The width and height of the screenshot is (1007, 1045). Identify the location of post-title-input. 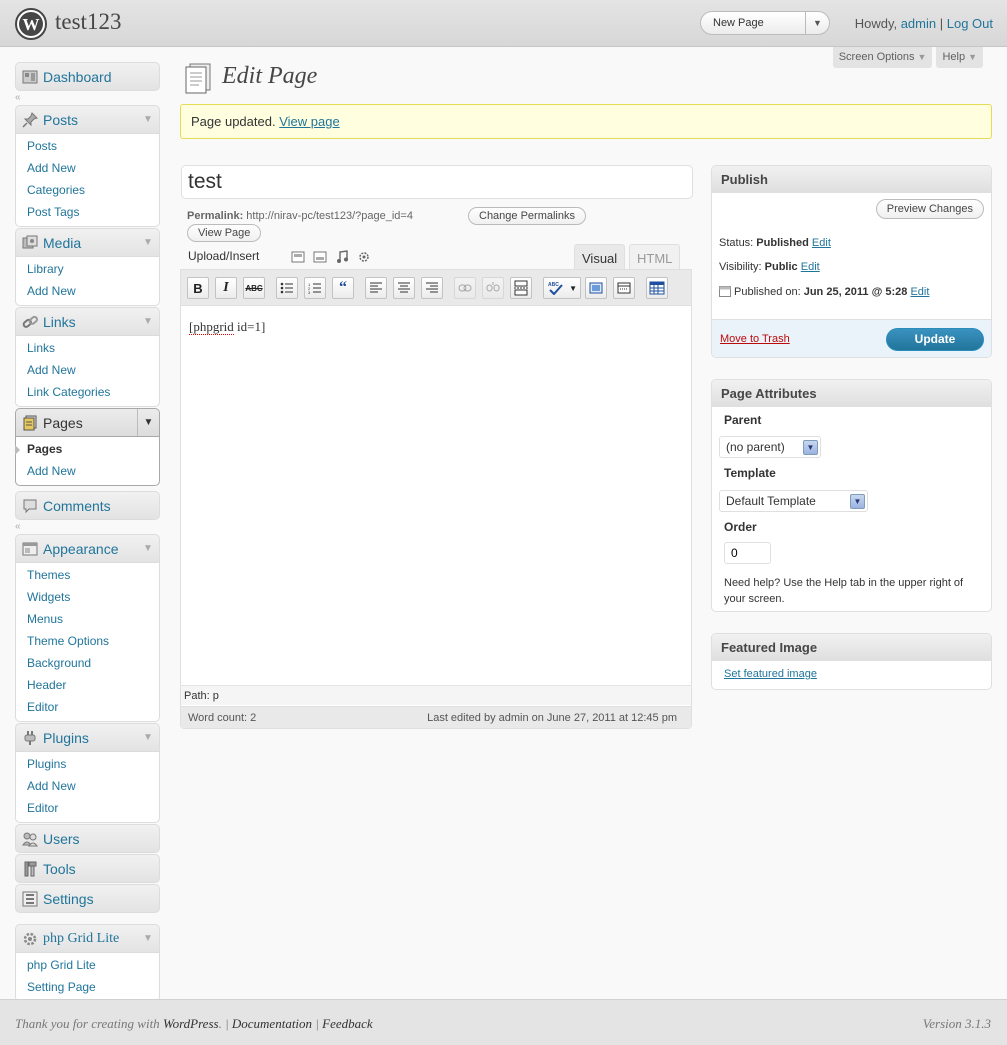
(437, 182).